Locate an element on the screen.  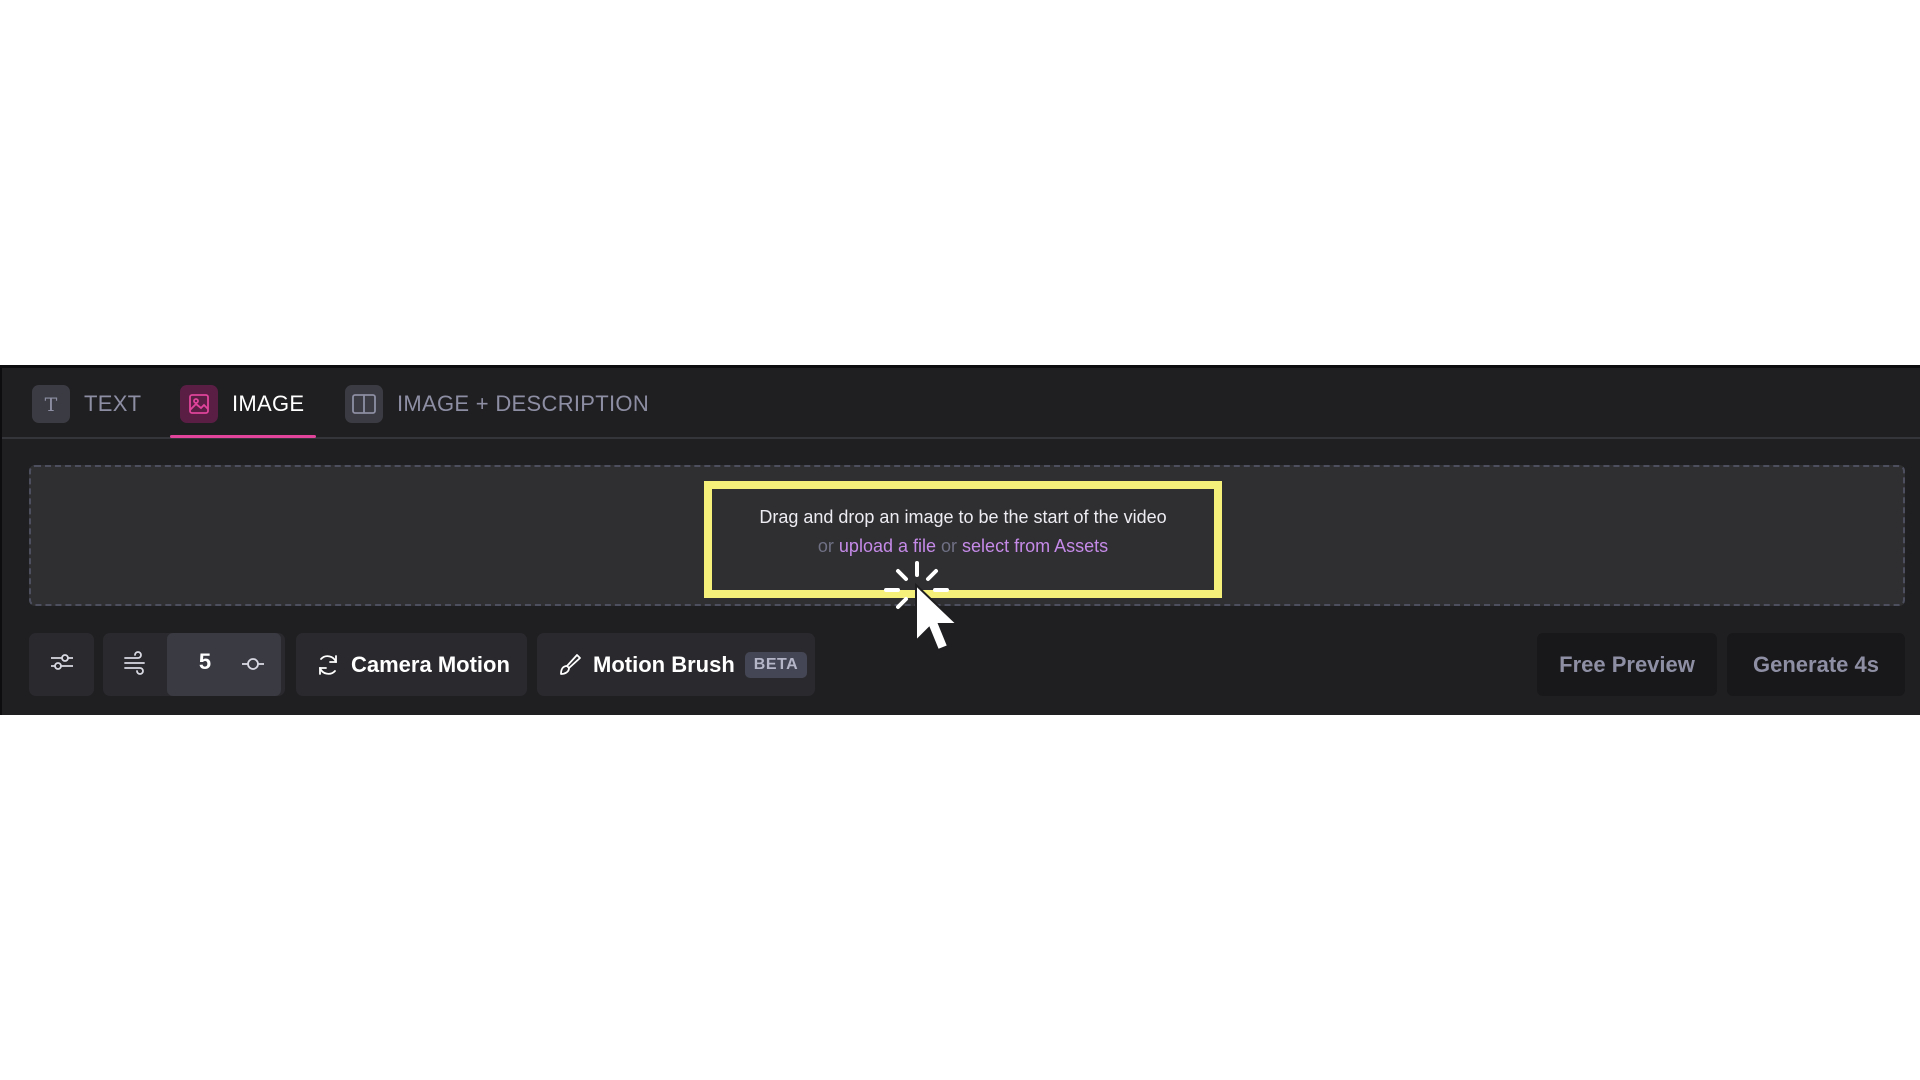
sliders-icon is located at coordinates (62, 664).